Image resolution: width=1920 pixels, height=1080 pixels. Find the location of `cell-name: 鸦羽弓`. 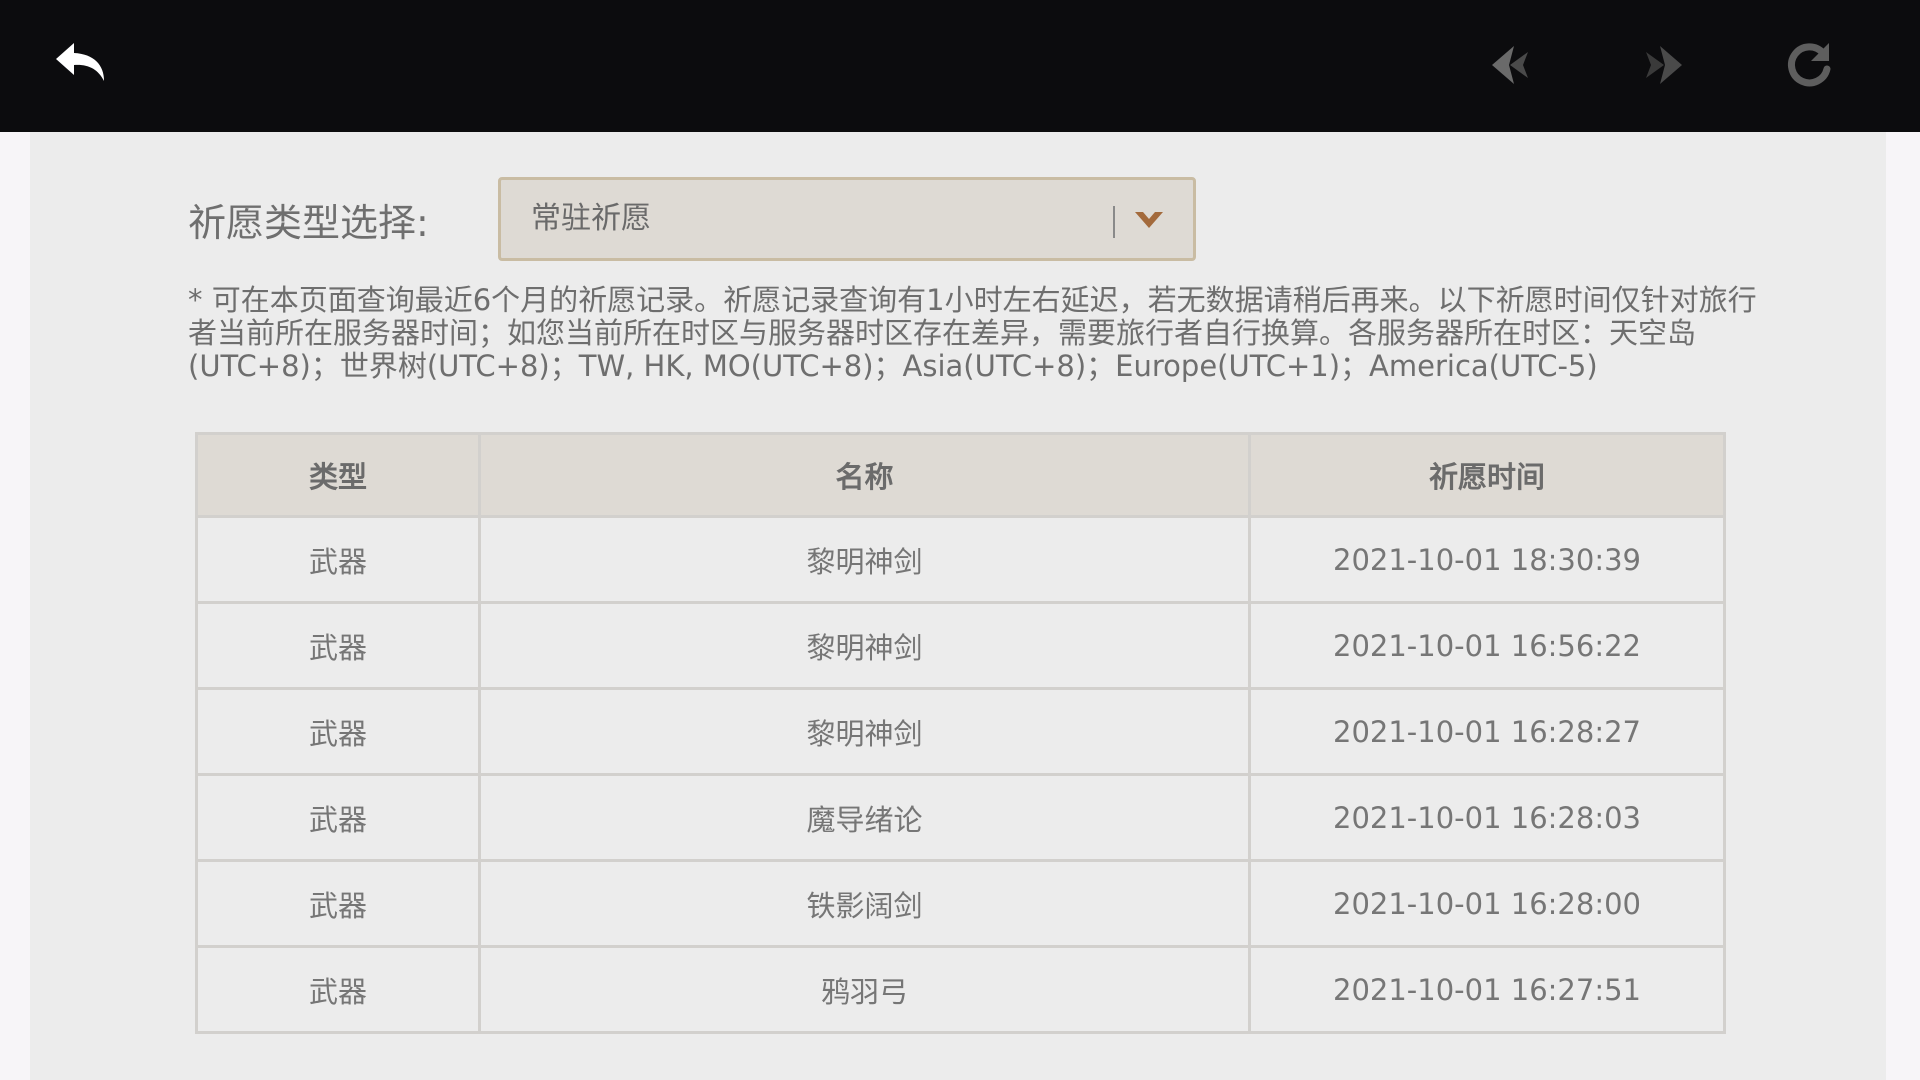

cell-name: 鸦羽弓 is located at coordinates (864, 989).